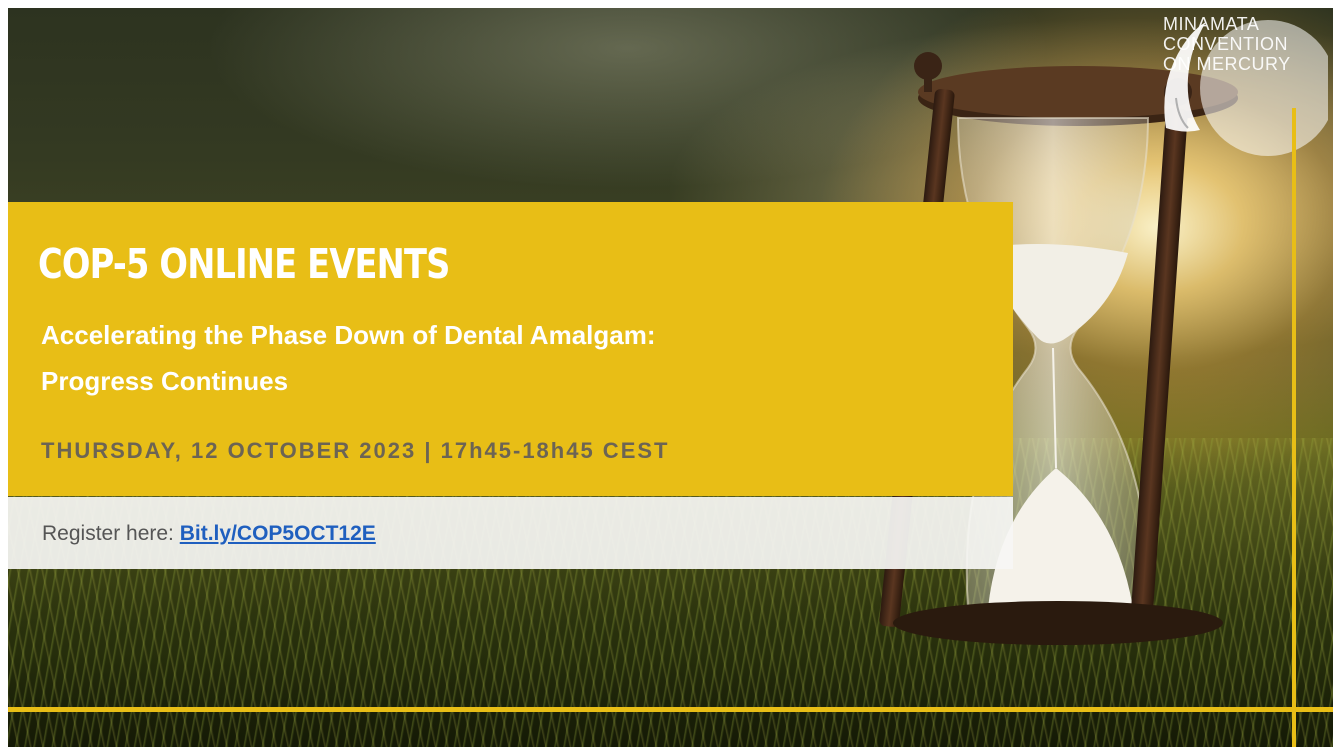  I want to click on logo-line-1: MINAMATA, so click(1211, 24).